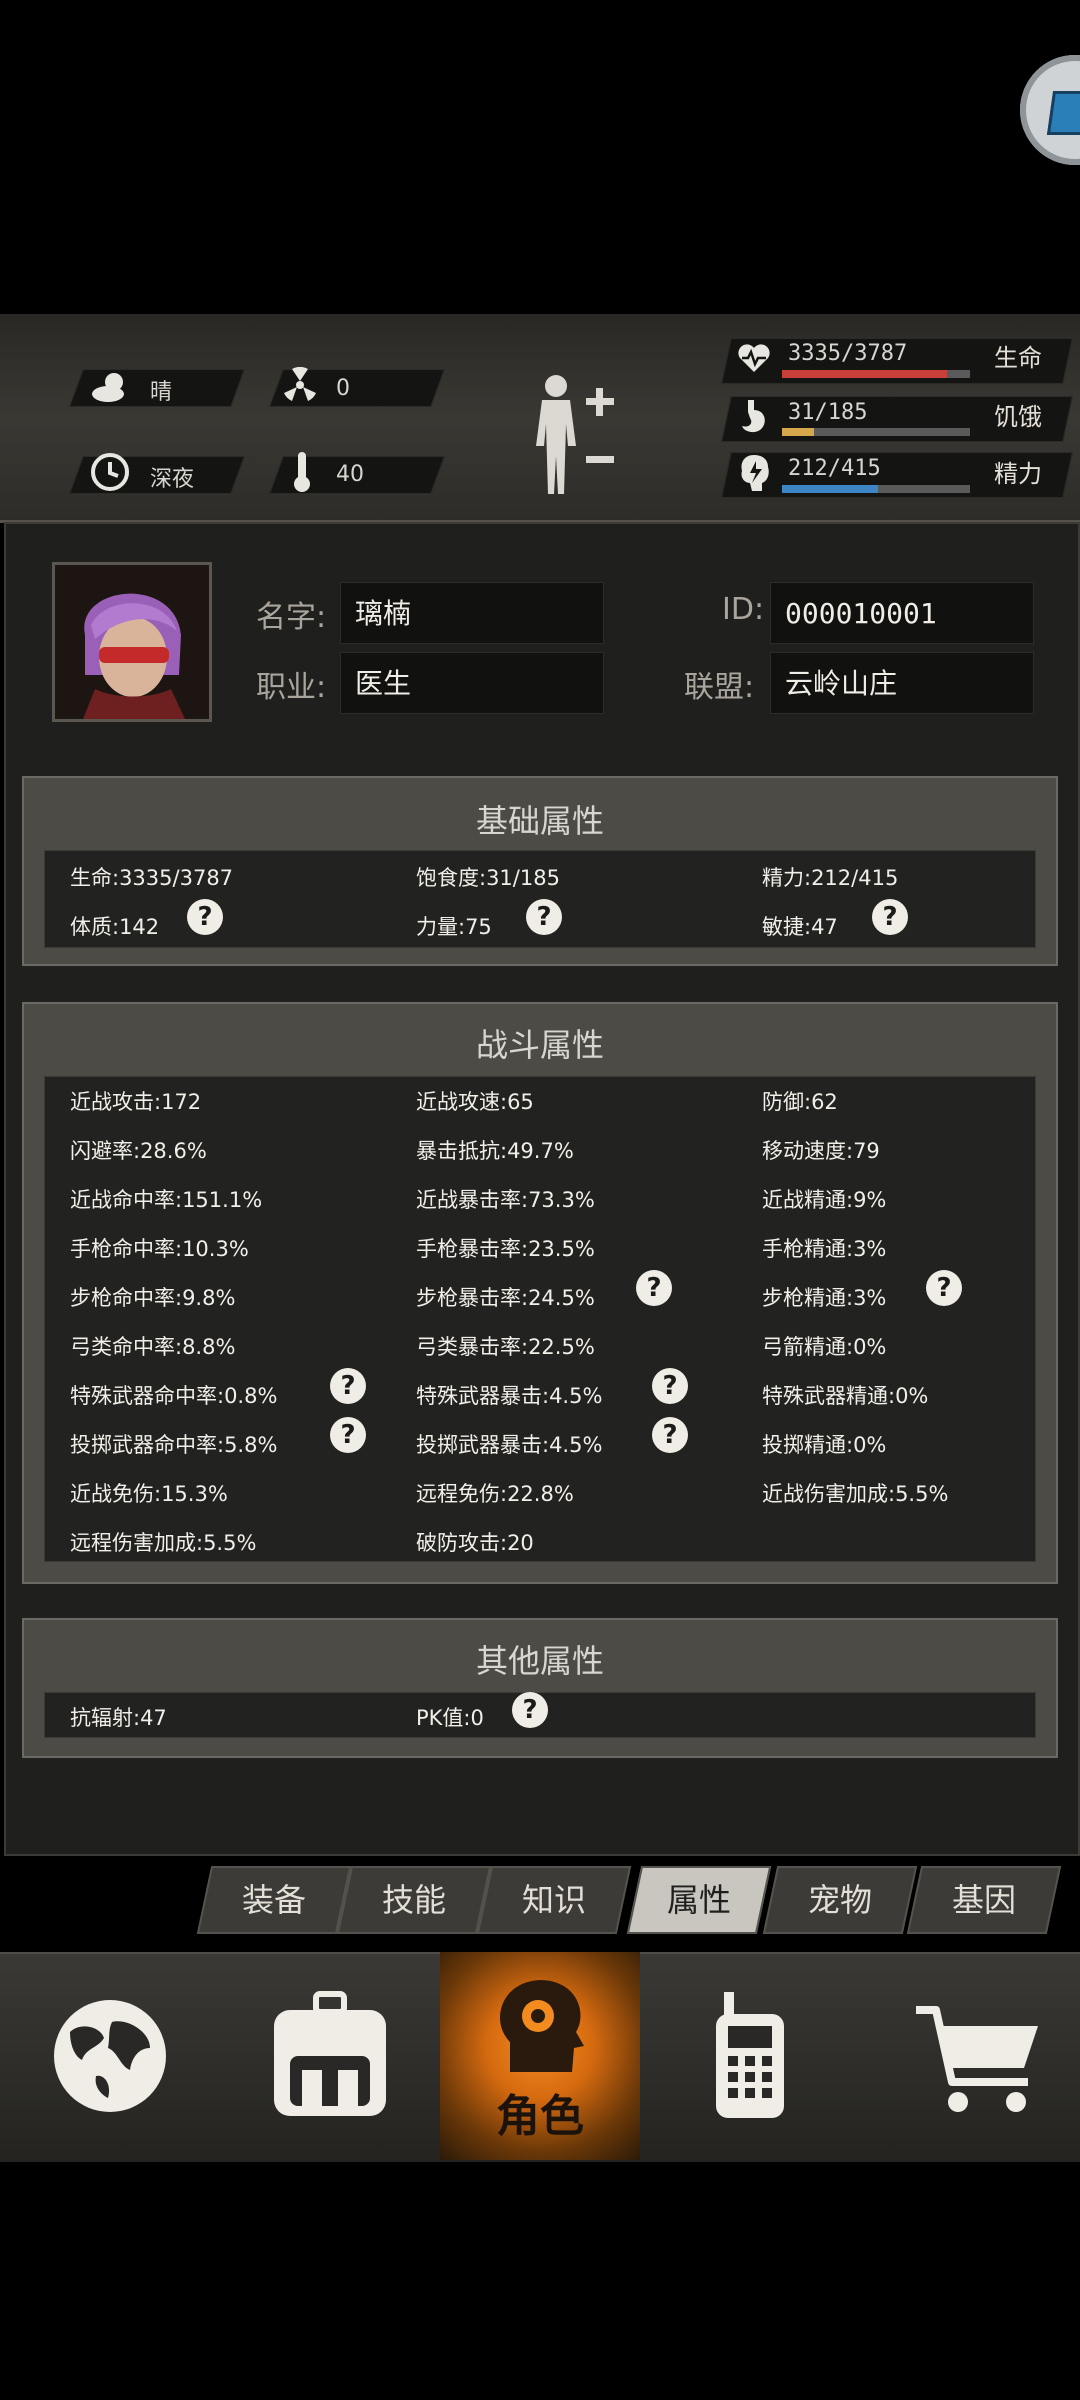 The width and height of the screenshot is (1080, 2400). I want to click on combat-attr: 近战命中率:151.1%, so click(166, 1200).